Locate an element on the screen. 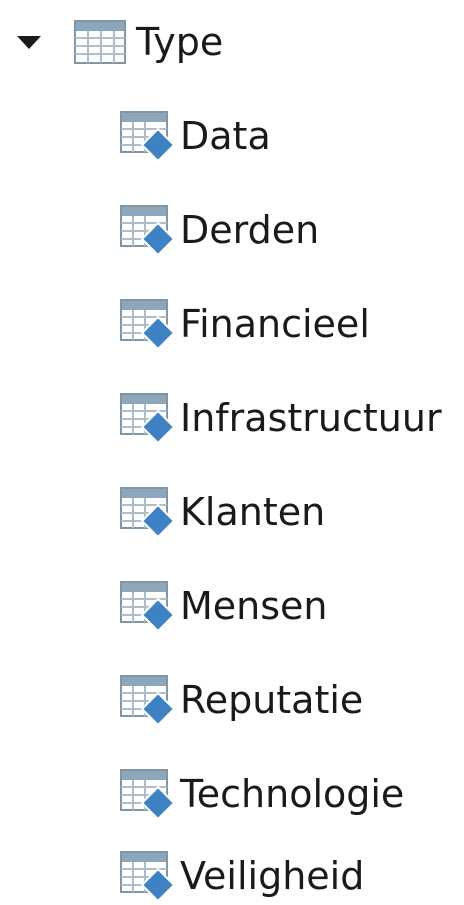 The height and width of the screenshot is (905, 464). tree-node-technologie: Technologie is located at coordinates (262, 794).